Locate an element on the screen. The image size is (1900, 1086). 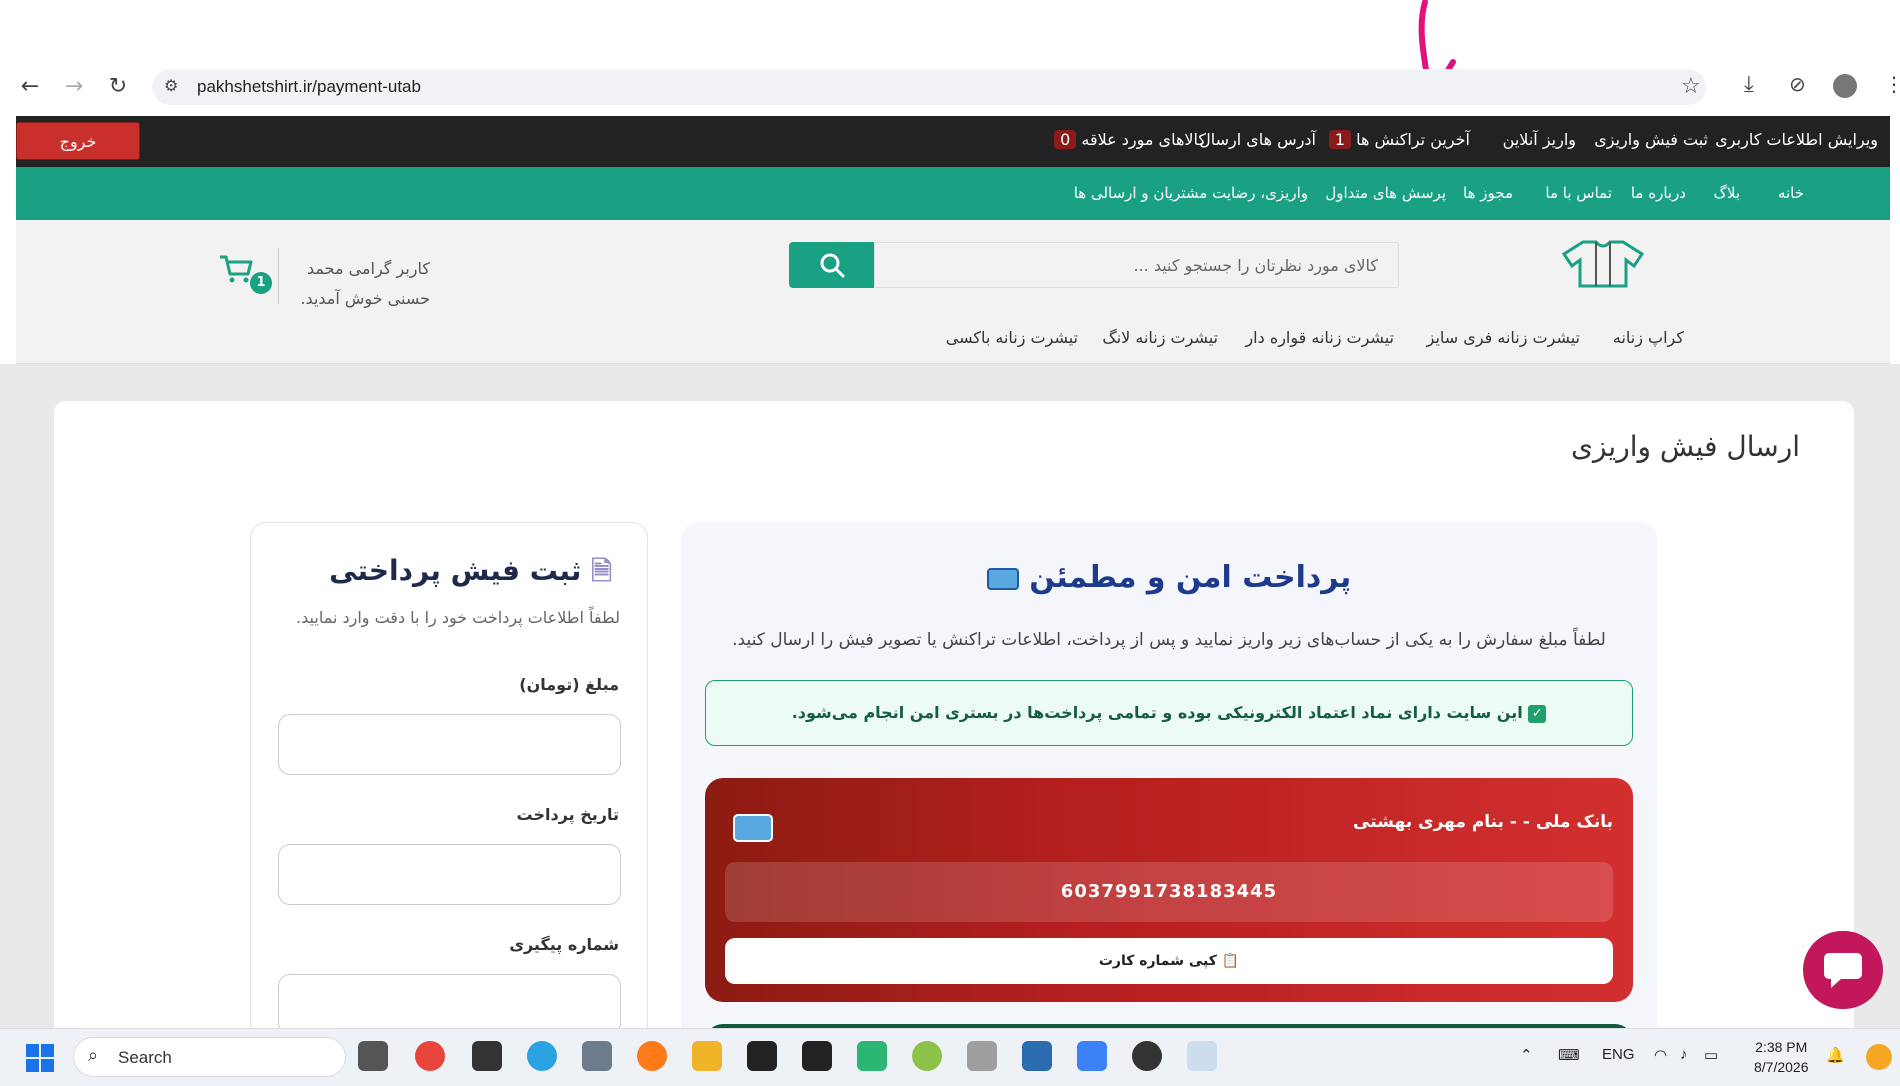
media-player-icon is located at coordinates (1147, 1056).